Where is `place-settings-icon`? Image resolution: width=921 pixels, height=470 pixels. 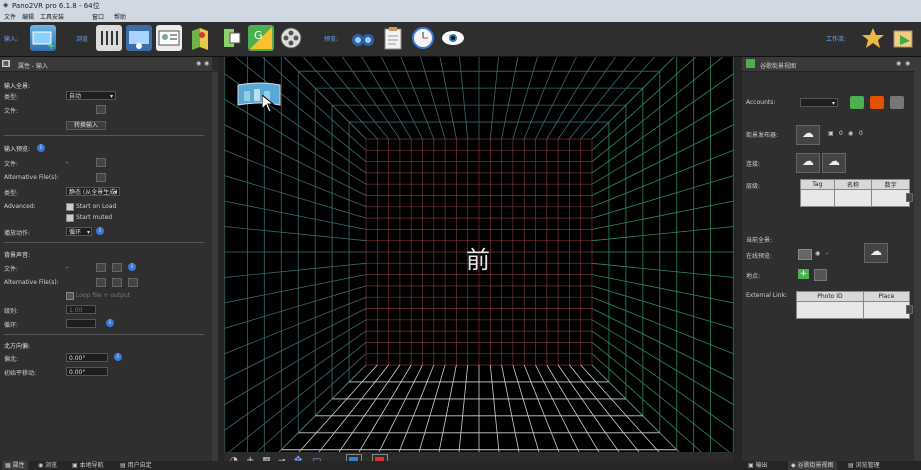
place-settings-icon is located at coordinates (820, 275).